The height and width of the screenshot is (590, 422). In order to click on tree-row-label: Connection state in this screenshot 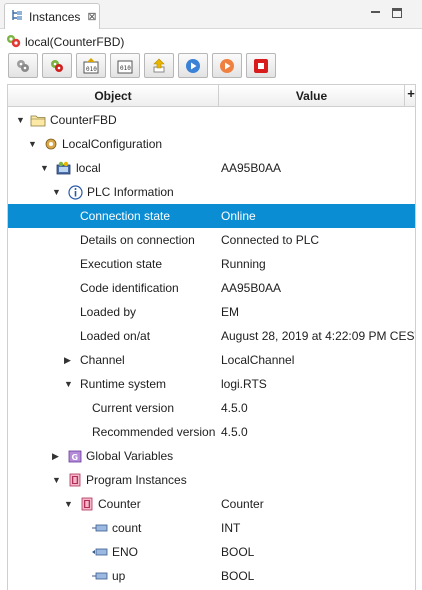, I will do `click(125, 216)`.